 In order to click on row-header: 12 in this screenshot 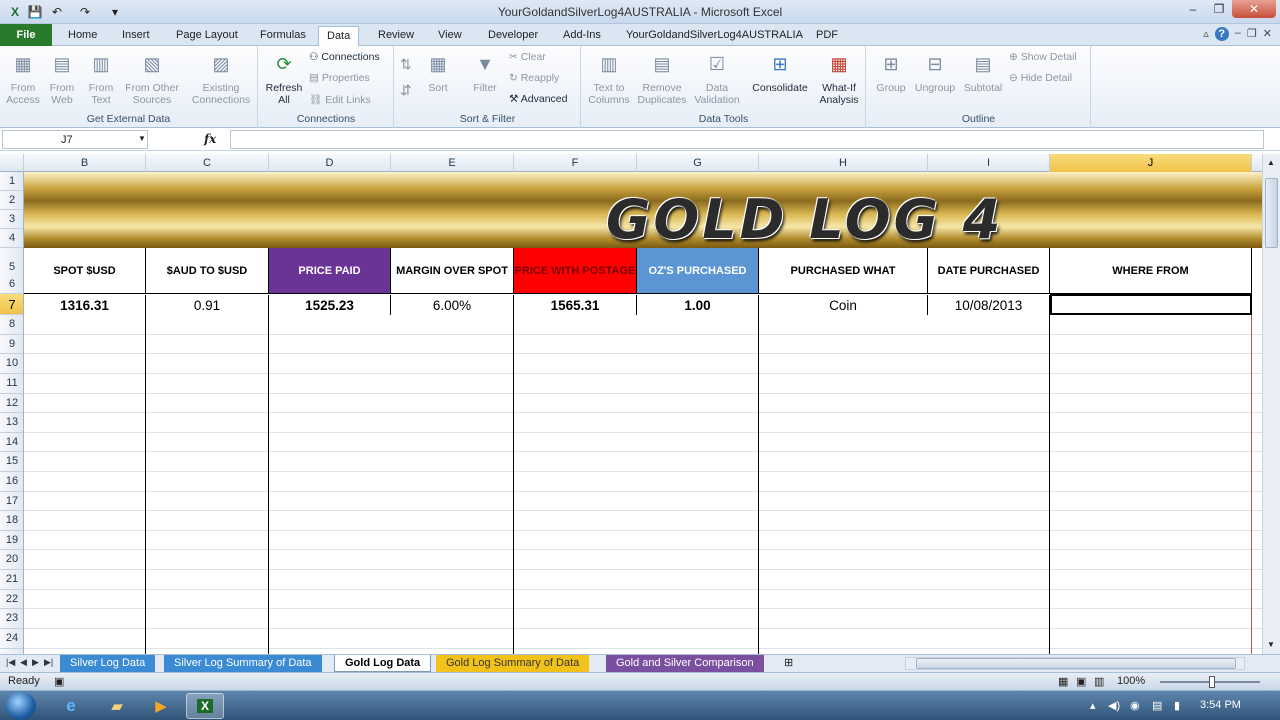, I will do `click(11, 403)`.